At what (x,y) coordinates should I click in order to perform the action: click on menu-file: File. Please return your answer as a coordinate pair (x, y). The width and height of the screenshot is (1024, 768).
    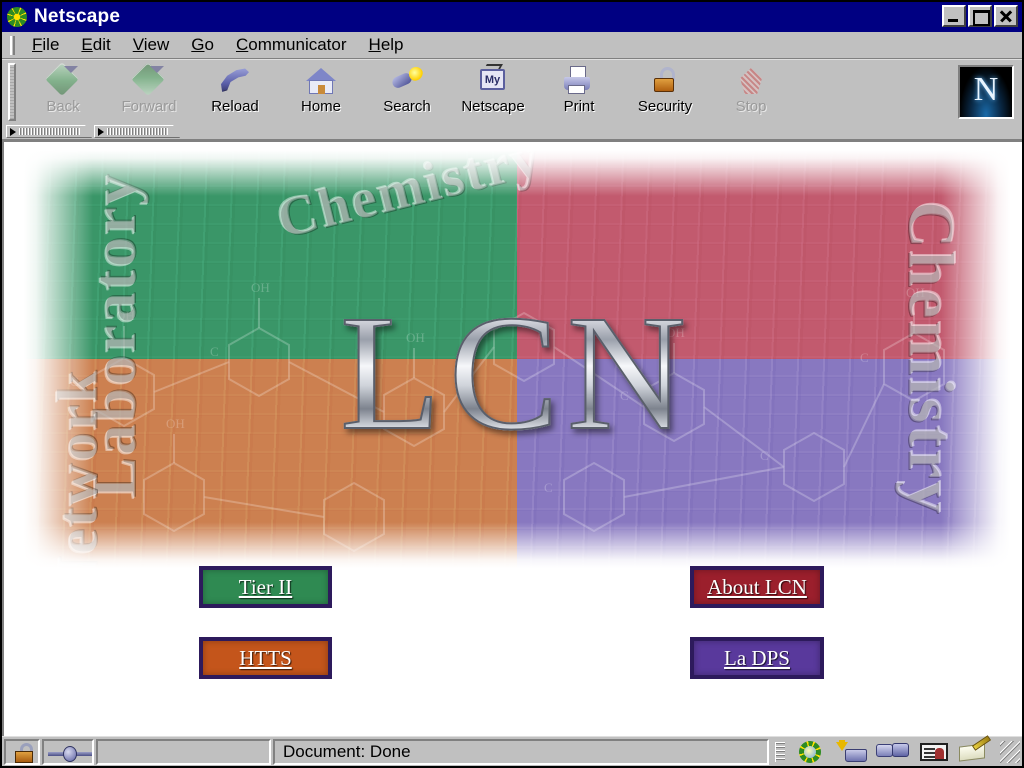
    Looking at the image, I should click on (45, 45).